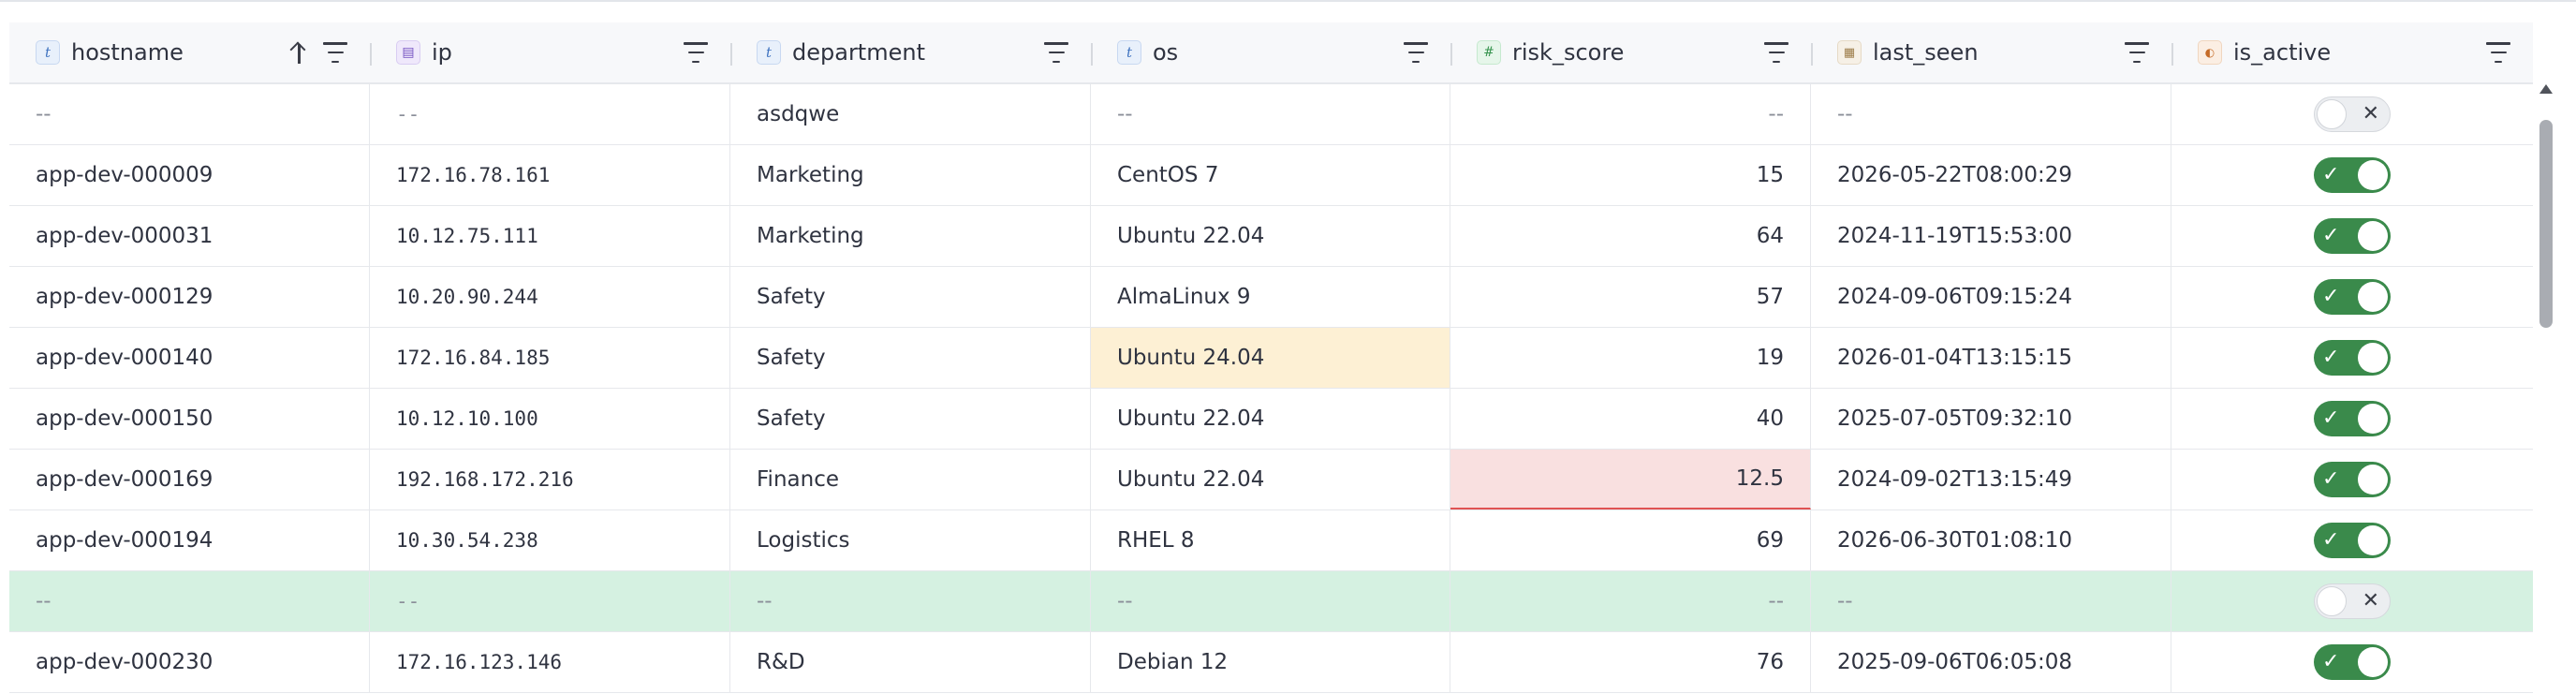 Image resolution: width=2576 pixels, height=694 pixels. Describe the element at coordinates (2546, 89) in the screenshot. I see `scroll-up-arrow-icon` at that location.